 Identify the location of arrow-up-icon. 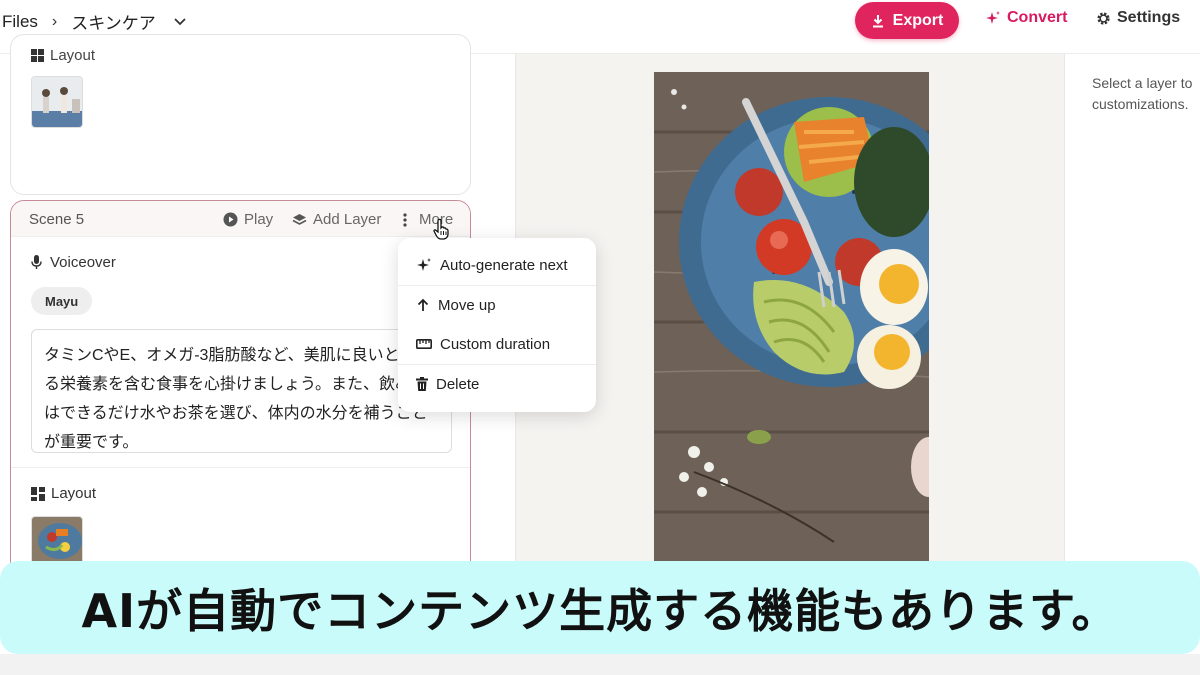
(423, 305).